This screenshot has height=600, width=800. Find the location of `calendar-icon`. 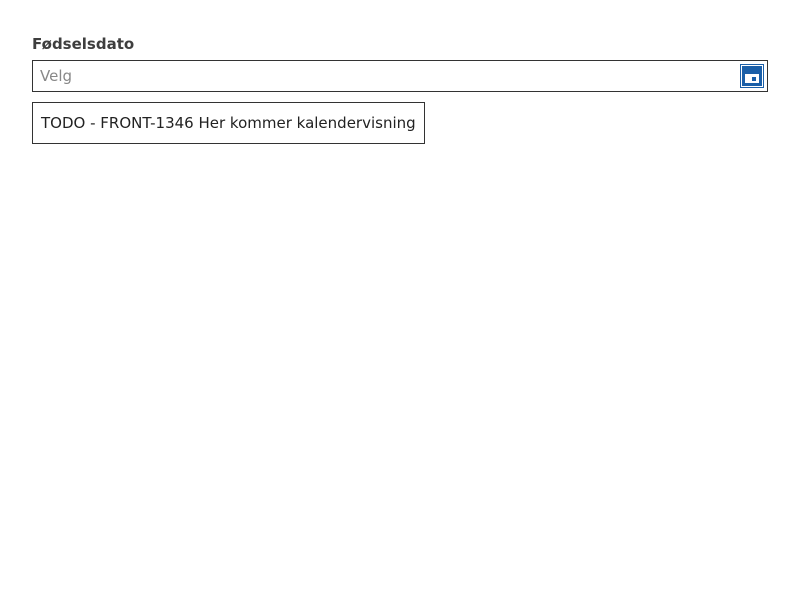

calendar-icon is located at coordinates (752, 76).